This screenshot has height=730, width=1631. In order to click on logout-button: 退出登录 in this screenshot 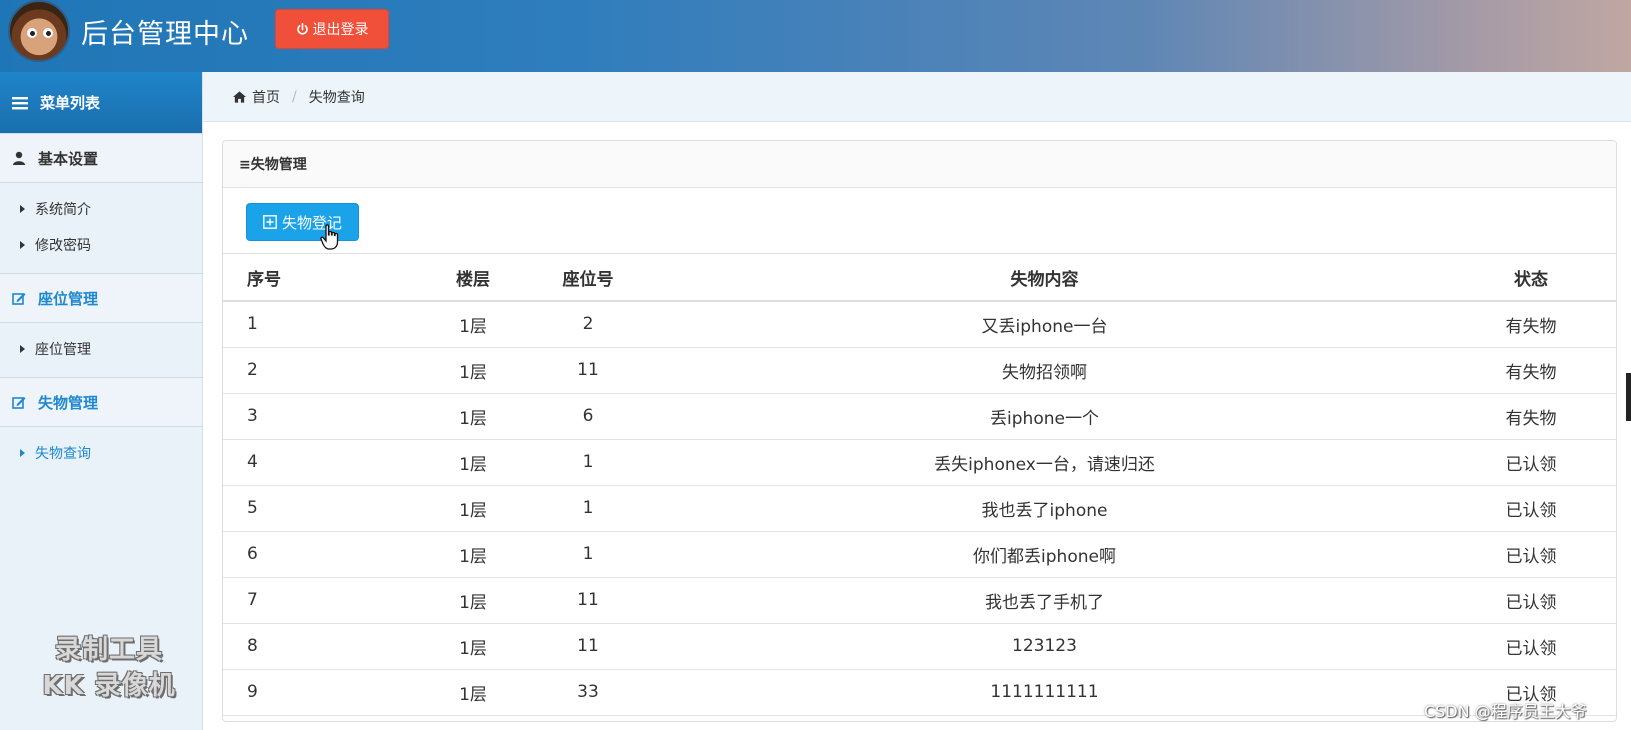, I will do `click(332, 29)`.